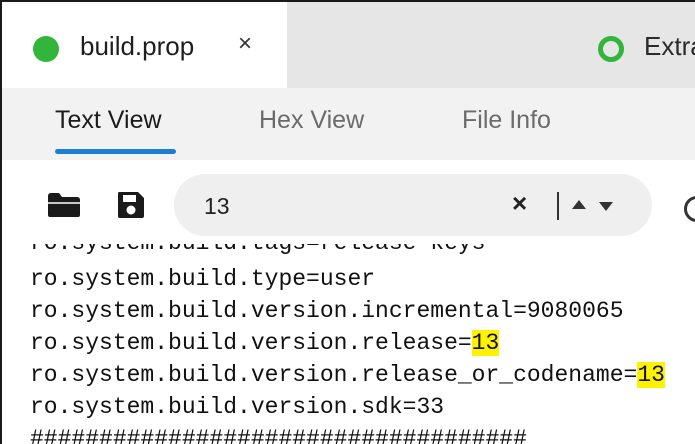 The height and width of the screenshot is (444, 695). I want to click on search-input, so click(349, 206).